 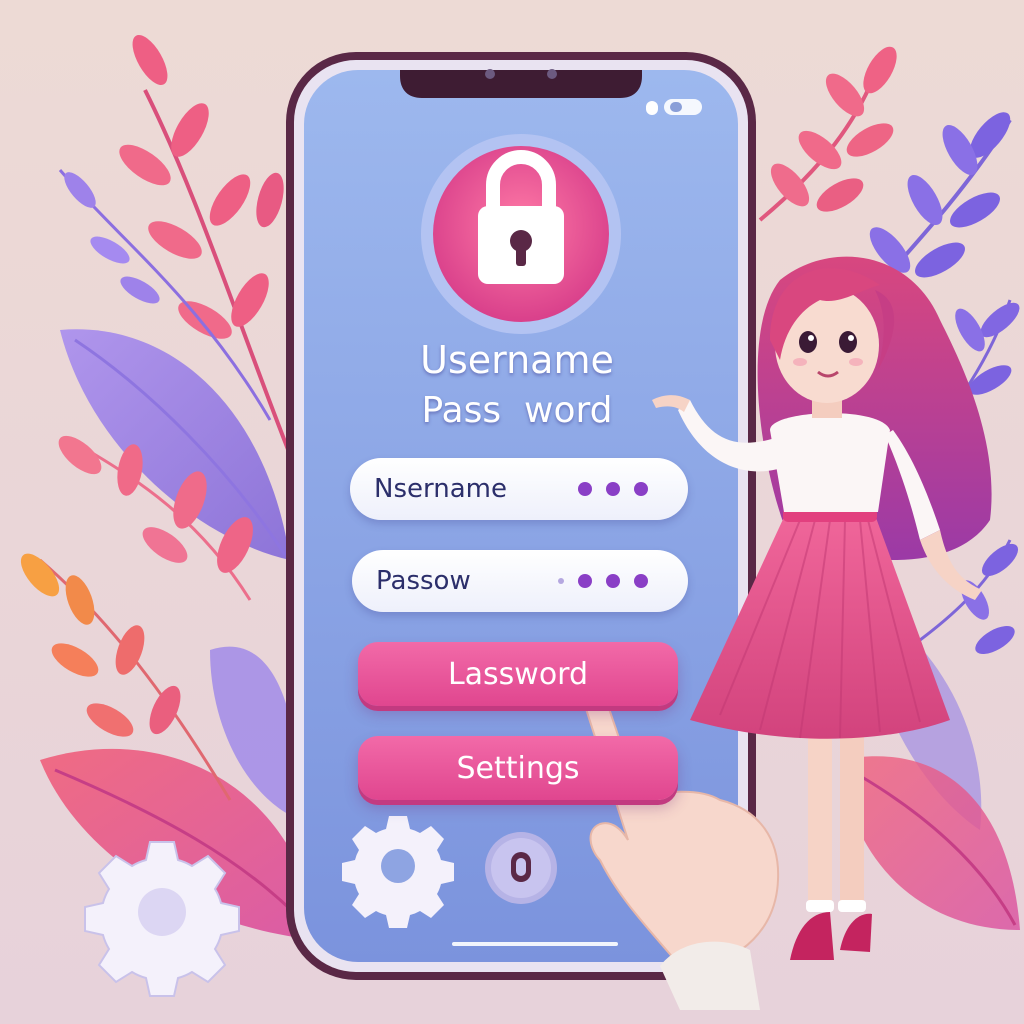 I want to click on round-button-icon, so click(x=521, y=868).